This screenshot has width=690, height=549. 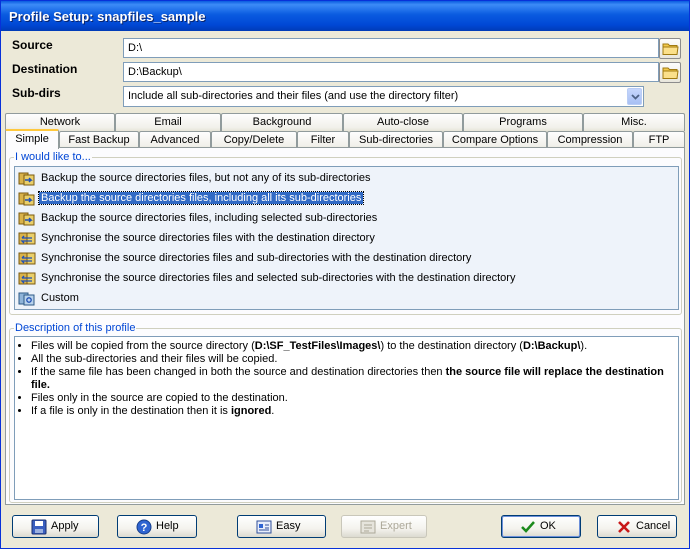 I want to click on wizard-icon, so click(x=264, y=527).